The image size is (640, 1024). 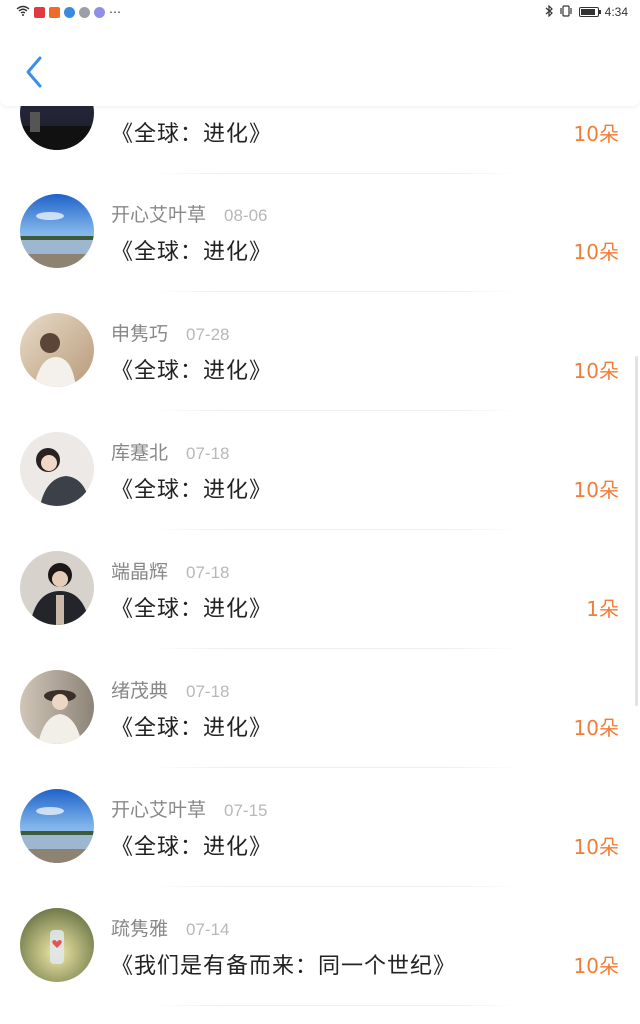 What do you see at coordinates (170, 332) in the screenshot?
I see `row-meta: 申隽巧 07-28` at bounding box center [170, 332].